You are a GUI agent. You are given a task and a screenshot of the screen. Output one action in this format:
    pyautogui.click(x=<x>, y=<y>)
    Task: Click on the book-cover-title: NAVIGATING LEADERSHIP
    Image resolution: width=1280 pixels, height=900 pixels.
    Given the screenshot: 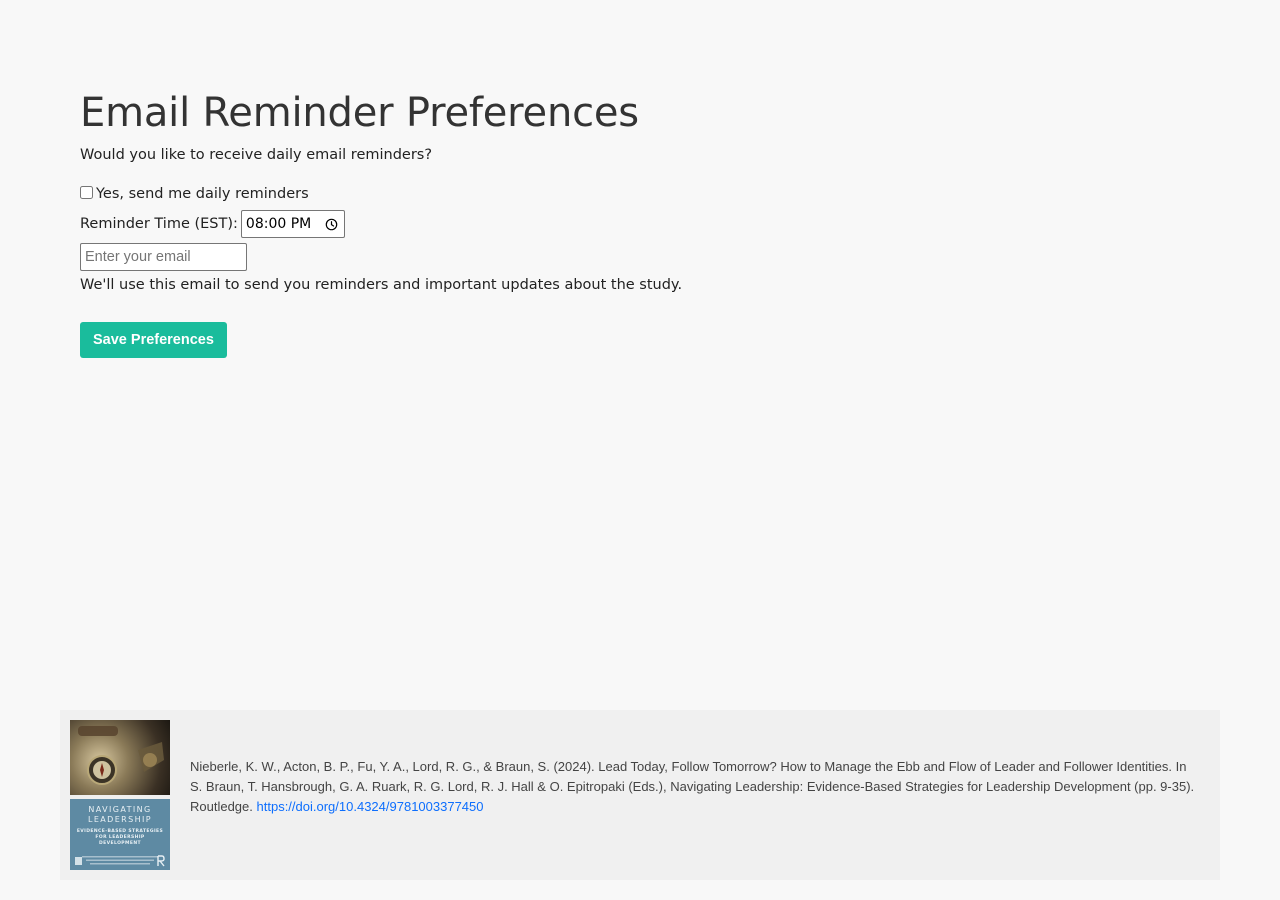 What is the action you would take?
    pyautogui.click(x=120, y=814)
    